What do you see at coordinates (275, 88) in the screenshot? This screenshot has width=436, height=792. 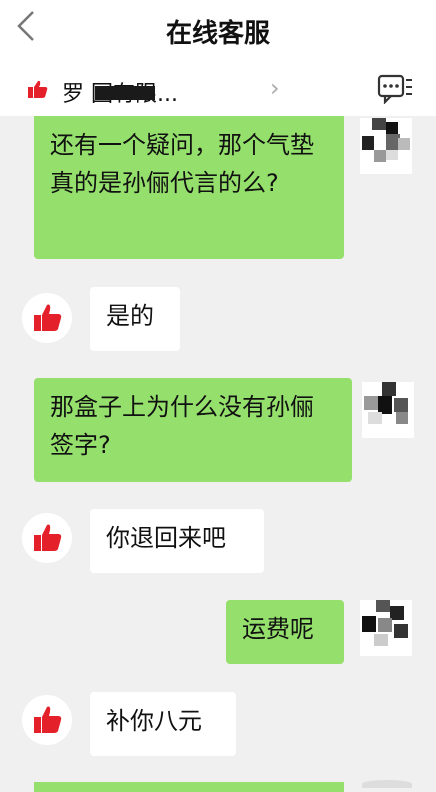 I see `chevron-right-icon: ›` at bounding box center [275, 88].